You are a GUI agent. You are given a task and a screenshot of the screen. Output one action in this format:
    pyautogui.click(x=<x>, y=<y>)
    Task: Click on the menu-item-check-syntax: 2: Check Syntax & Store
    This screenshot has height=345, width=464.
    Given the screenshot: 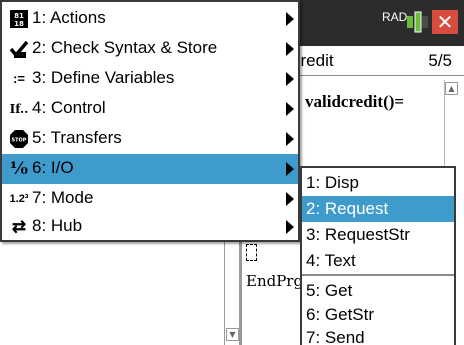 What is the action you would take?
    pyautogui.click(x=150, y=49)
    